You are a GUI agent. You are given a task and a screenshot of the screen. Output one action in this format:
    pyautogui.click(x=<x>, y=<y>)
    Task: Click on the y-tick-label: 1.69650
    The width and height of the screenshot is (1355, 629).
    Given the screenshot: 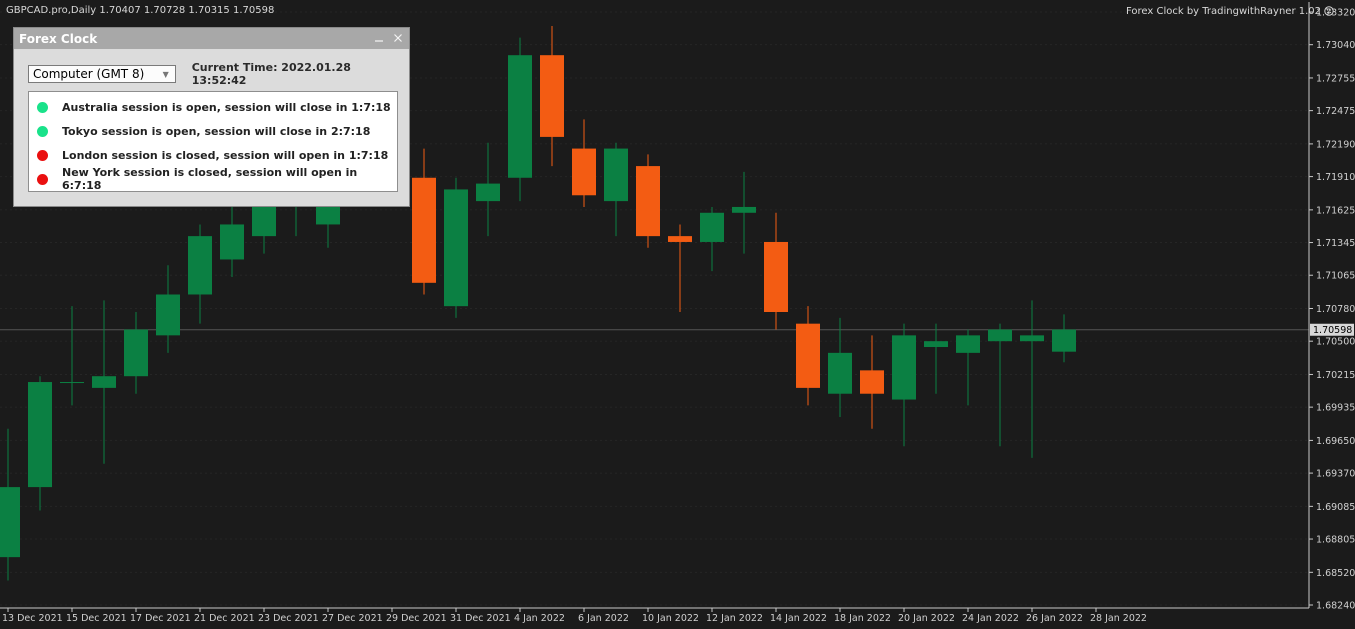 What is the action you would take?
    pyautogui.click(x=1335, y=441)
    